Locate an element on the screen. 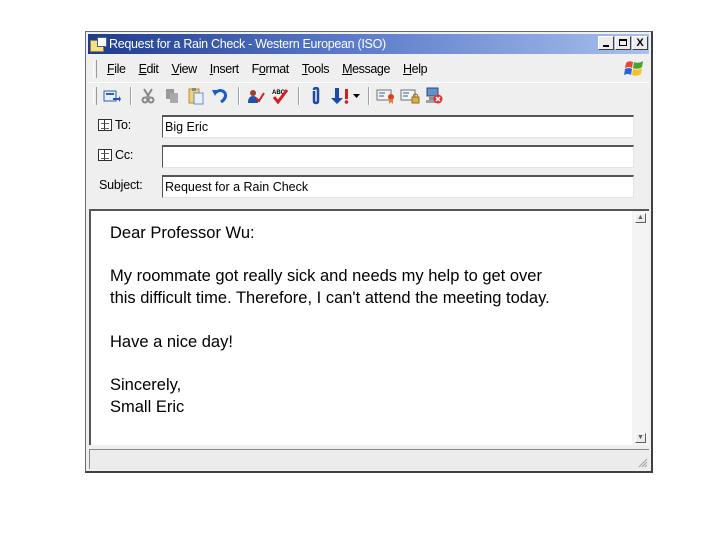 The width and height of the screenshot is (720, 540). maximize-button is located at coordinates (623, 43).